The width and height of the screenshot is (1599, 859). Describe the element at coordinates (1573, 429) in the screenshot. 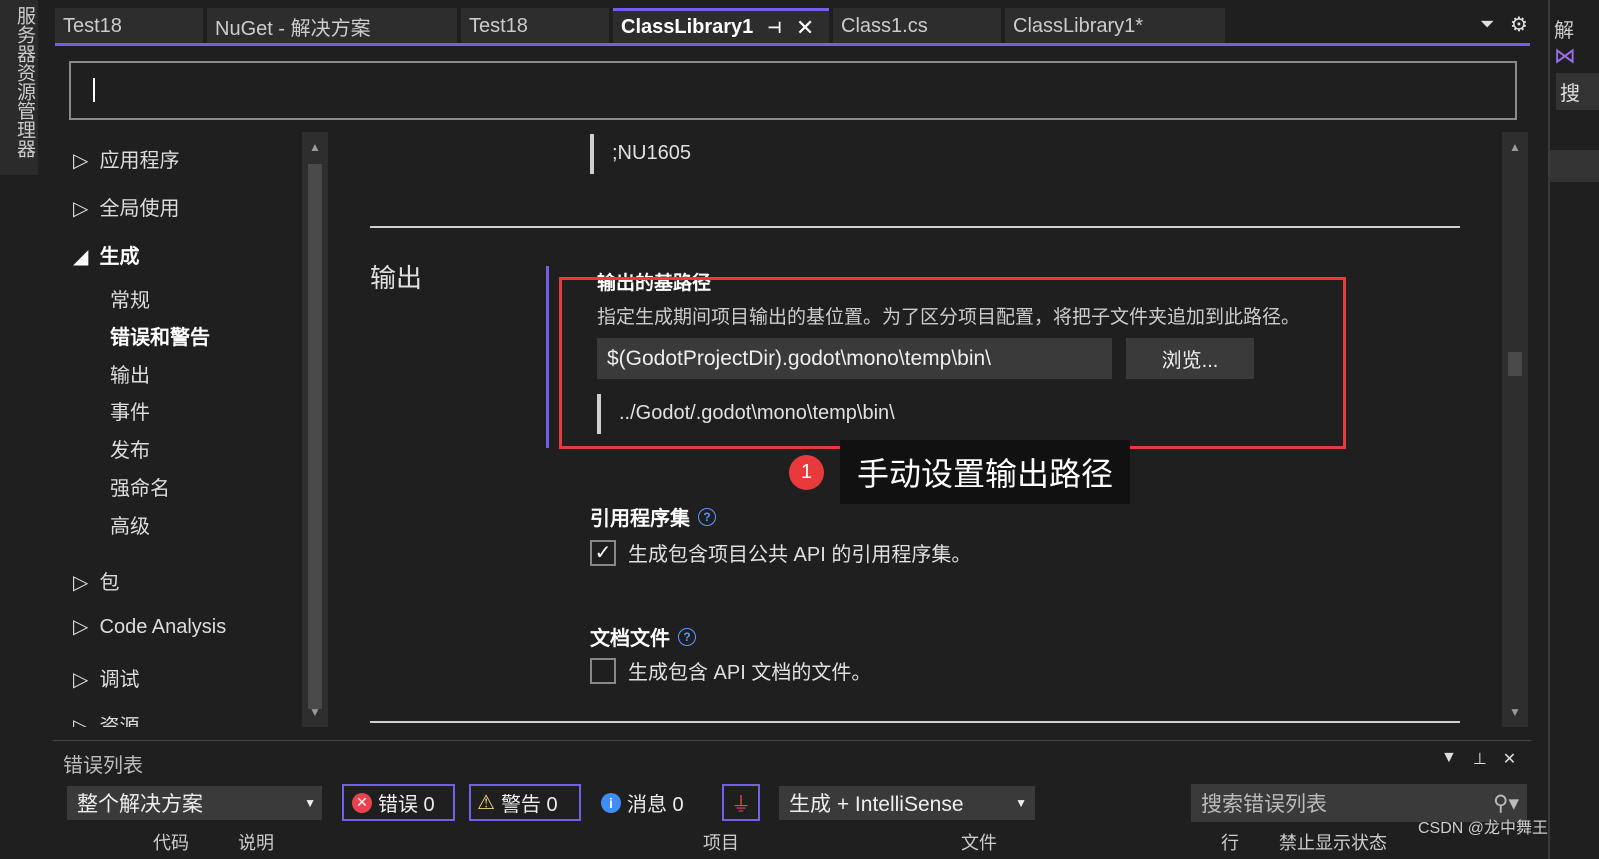

I see `solution-explorer-panel: 解 ⋈ 搜` at that location.